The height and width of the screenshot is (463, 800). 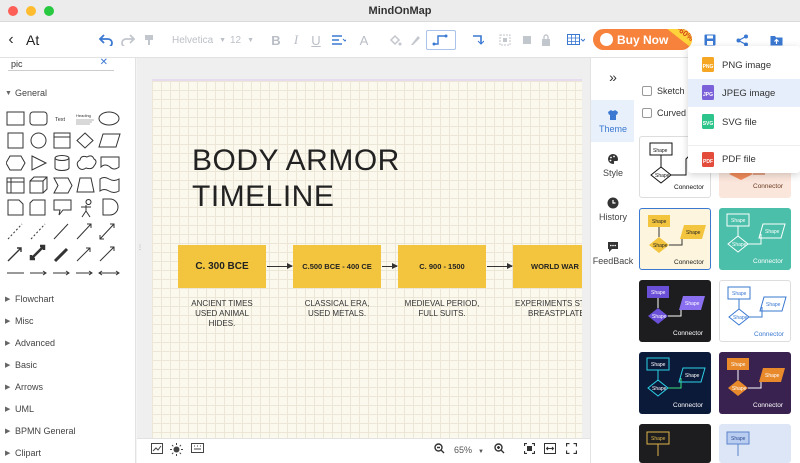 I want to click on bold-icon: B, so click(x=276, y=40).